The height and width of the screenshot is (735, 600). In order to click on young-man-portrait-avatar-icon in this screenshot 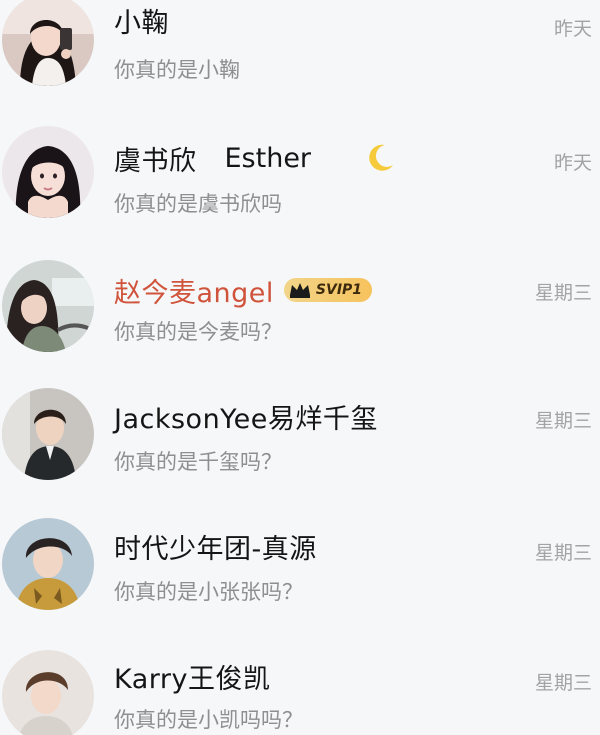, I will do `click(48, 692)`.